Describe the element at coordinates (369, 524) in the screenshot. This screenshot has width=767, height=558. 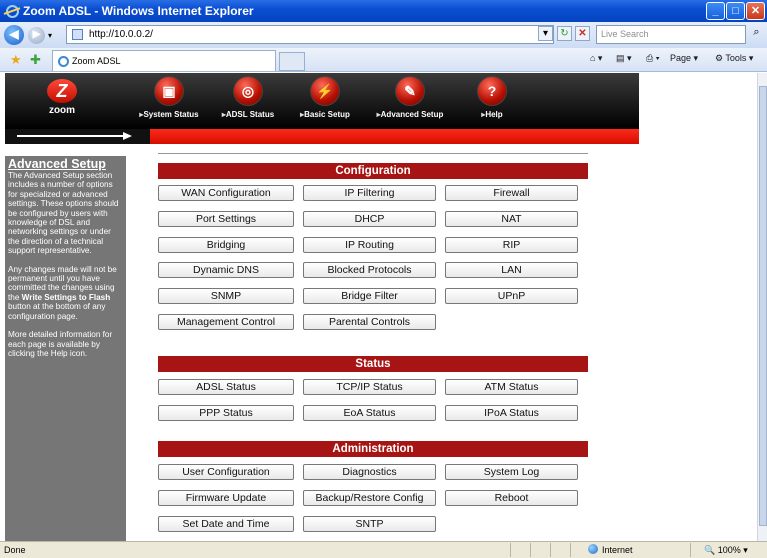
I see `sntp-button: SNTP` at that location.